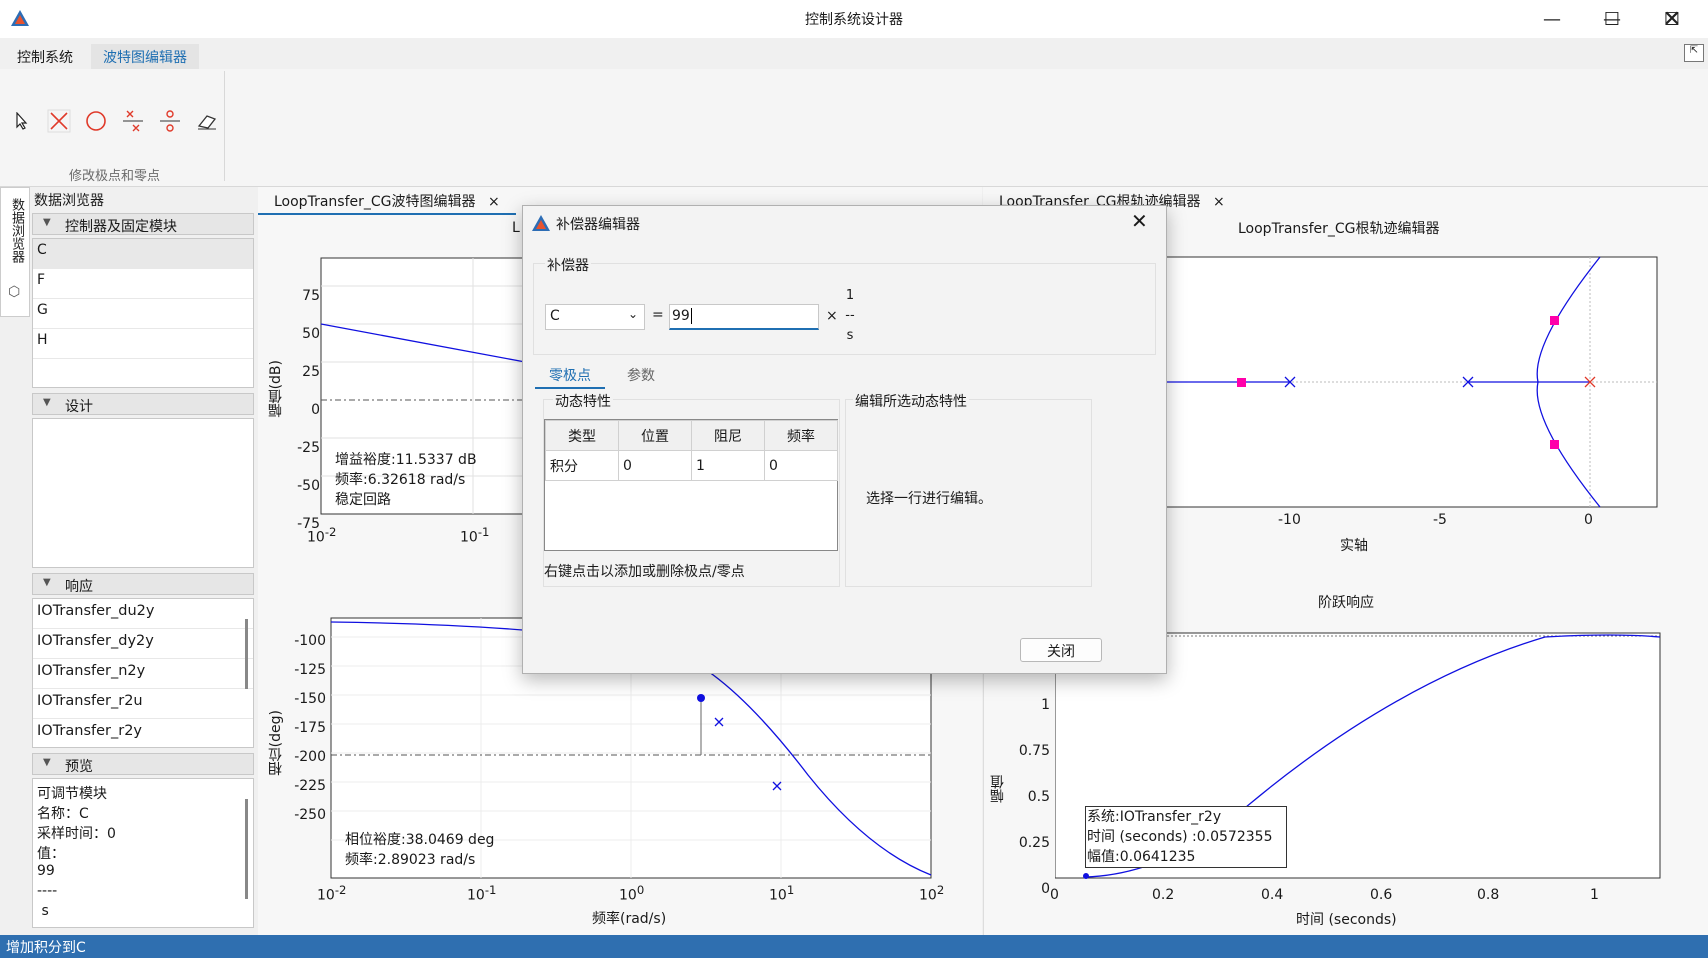  What do you see at coordinates (114, 176) in the screenshot?
I see `ribbon-group-label: 修改极点和零点` at bounding box center [114, 176].